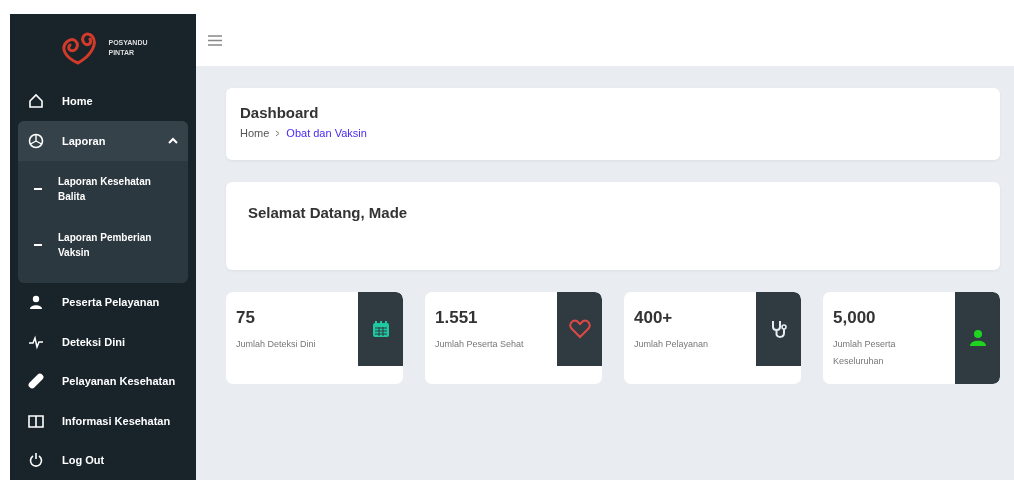 The width and height of the screenshot is (1014, 480). I want to click on sidebar-item: Peserta Pelayanan, so click(103, 302).